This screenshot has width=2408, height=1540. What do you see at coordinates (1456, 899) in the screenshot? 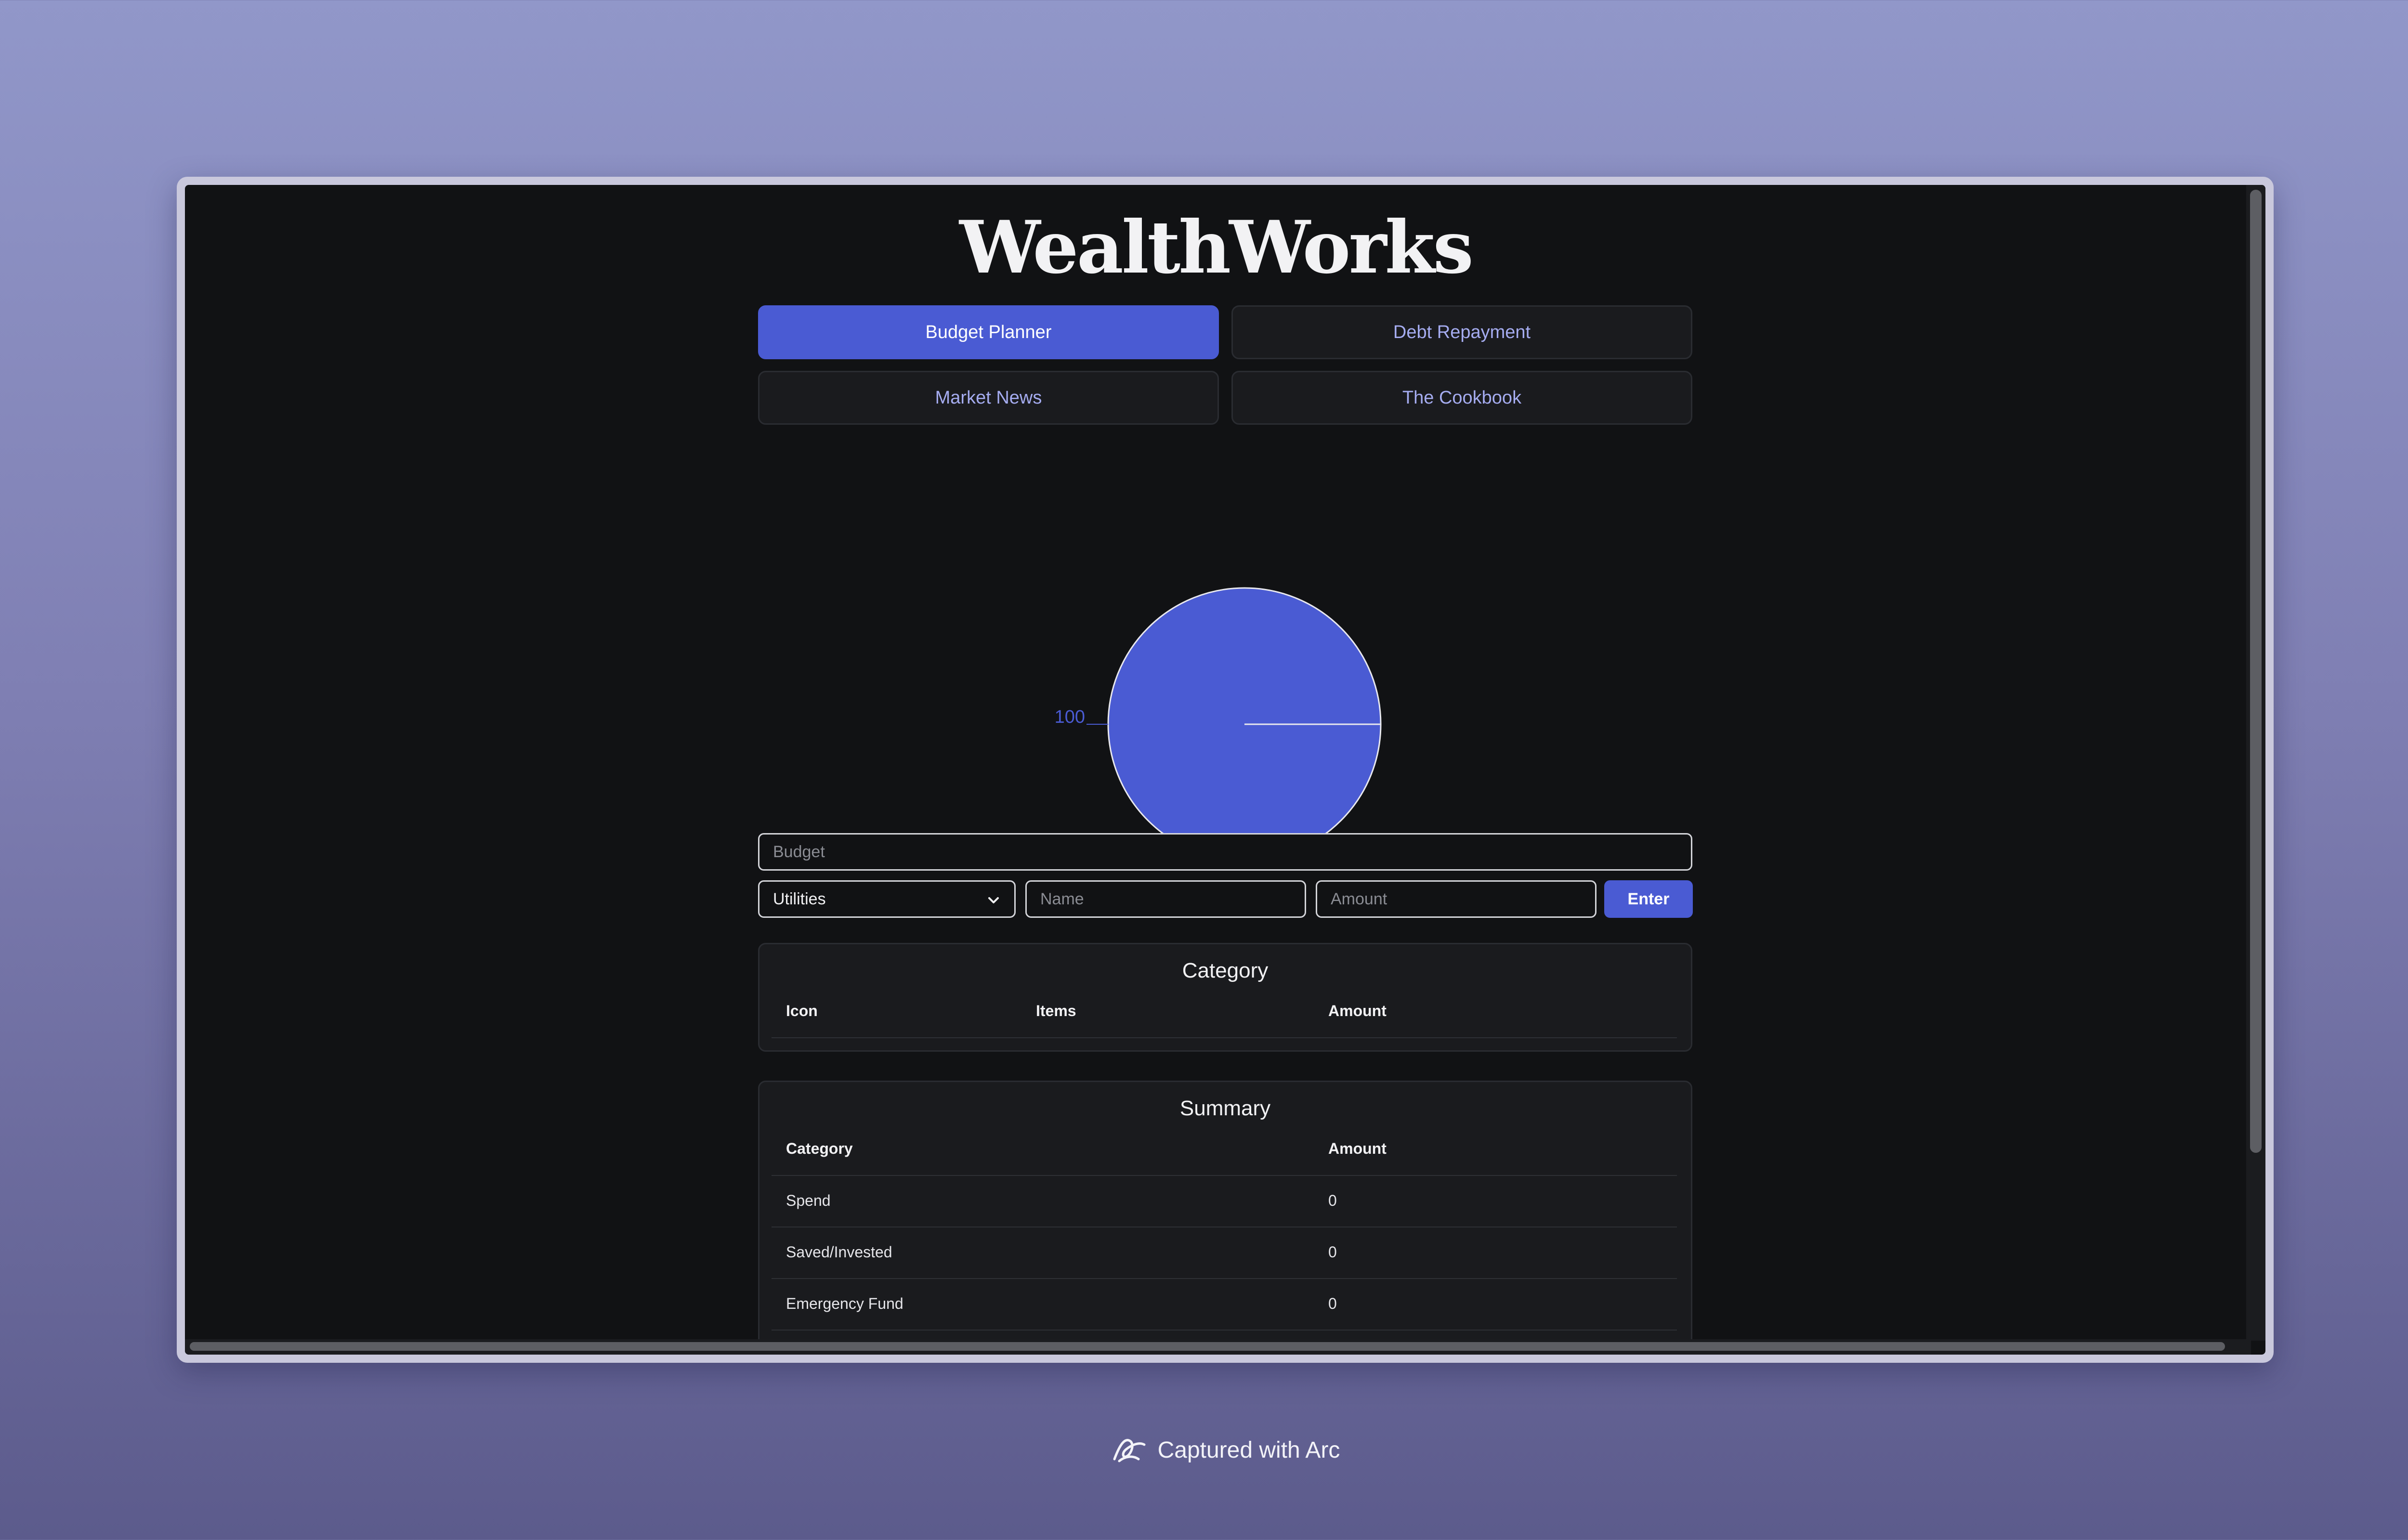
I see `amount-input` at bounding box center [1456, 899].